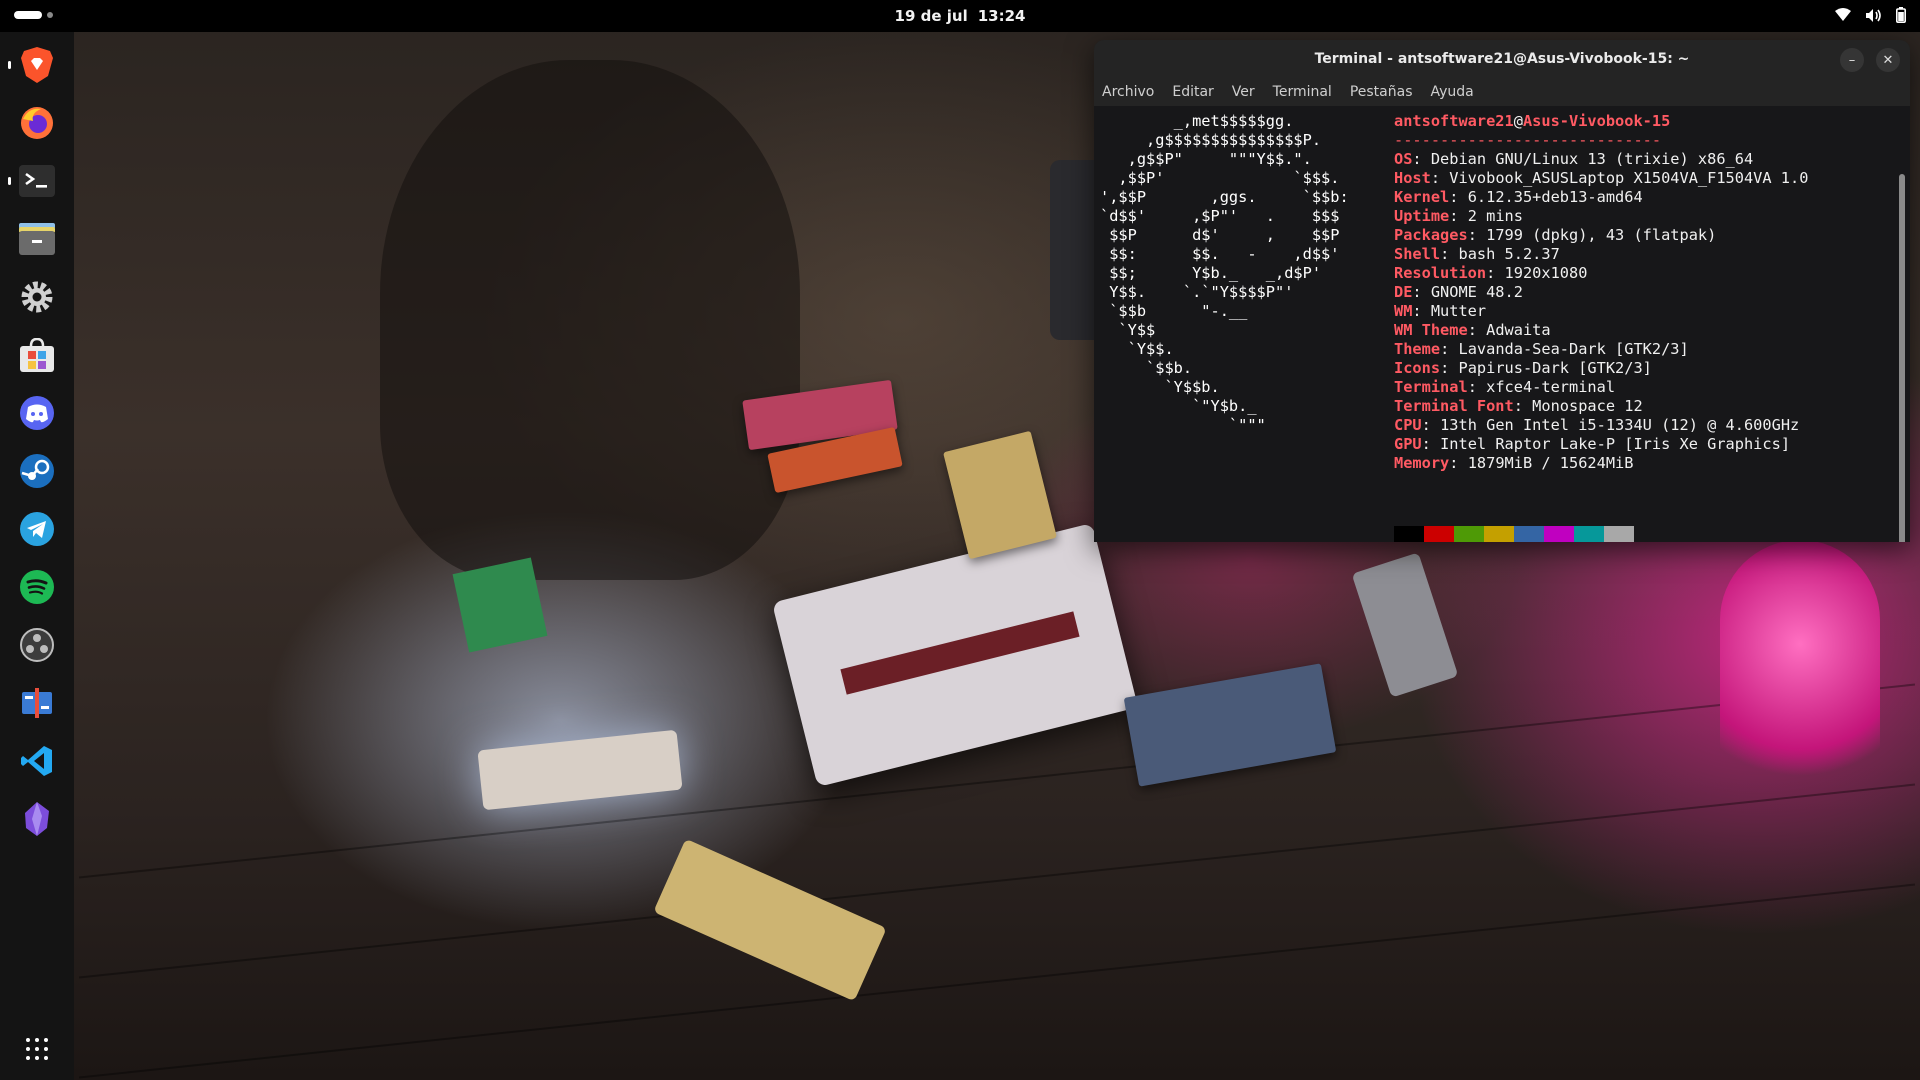  What do you see at coordinates (1601, 254) in the screenshot?
I see `info-line: Shell: bash 5.2.37` at bounding box center [1601, 254].